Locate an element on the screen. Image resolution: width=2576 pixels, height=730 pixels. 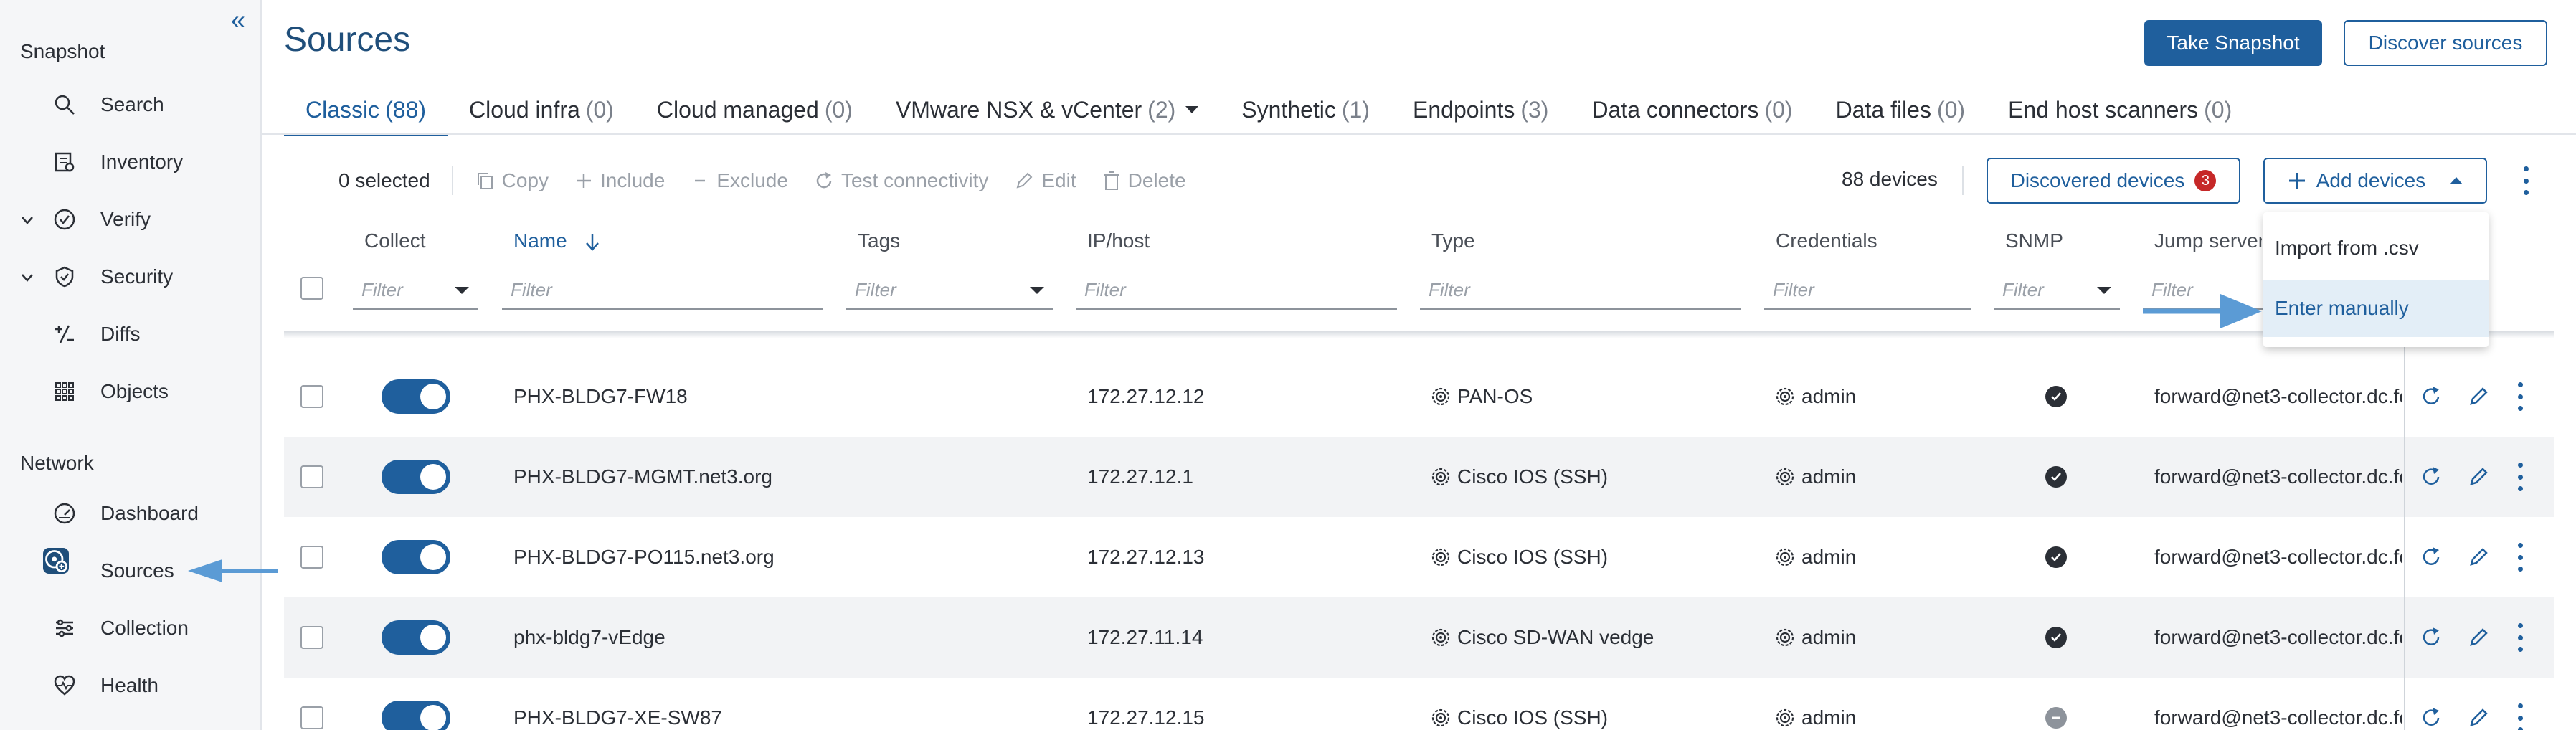
take-snapshot-button: Take Snapshot is located at coordinates (2233, 43).